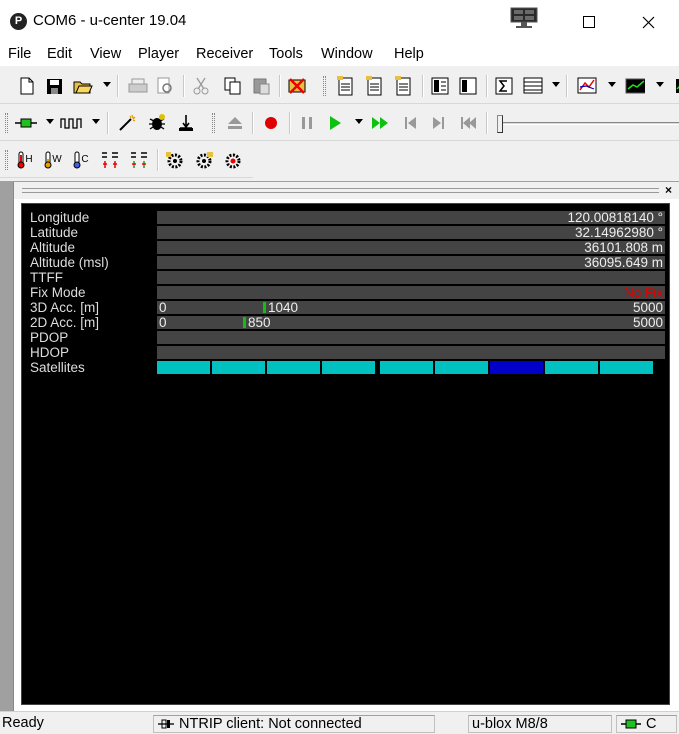 This screenshot has height=734, width=679. I want to click on connection-status: C, so click(646, 724).